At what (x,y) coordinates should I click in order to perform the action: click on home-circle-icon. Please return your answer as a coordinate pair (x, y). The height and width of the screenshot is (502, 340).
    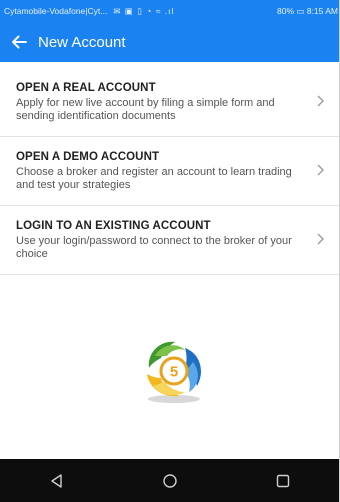
    Looking at the image, I should click on (170, 481).